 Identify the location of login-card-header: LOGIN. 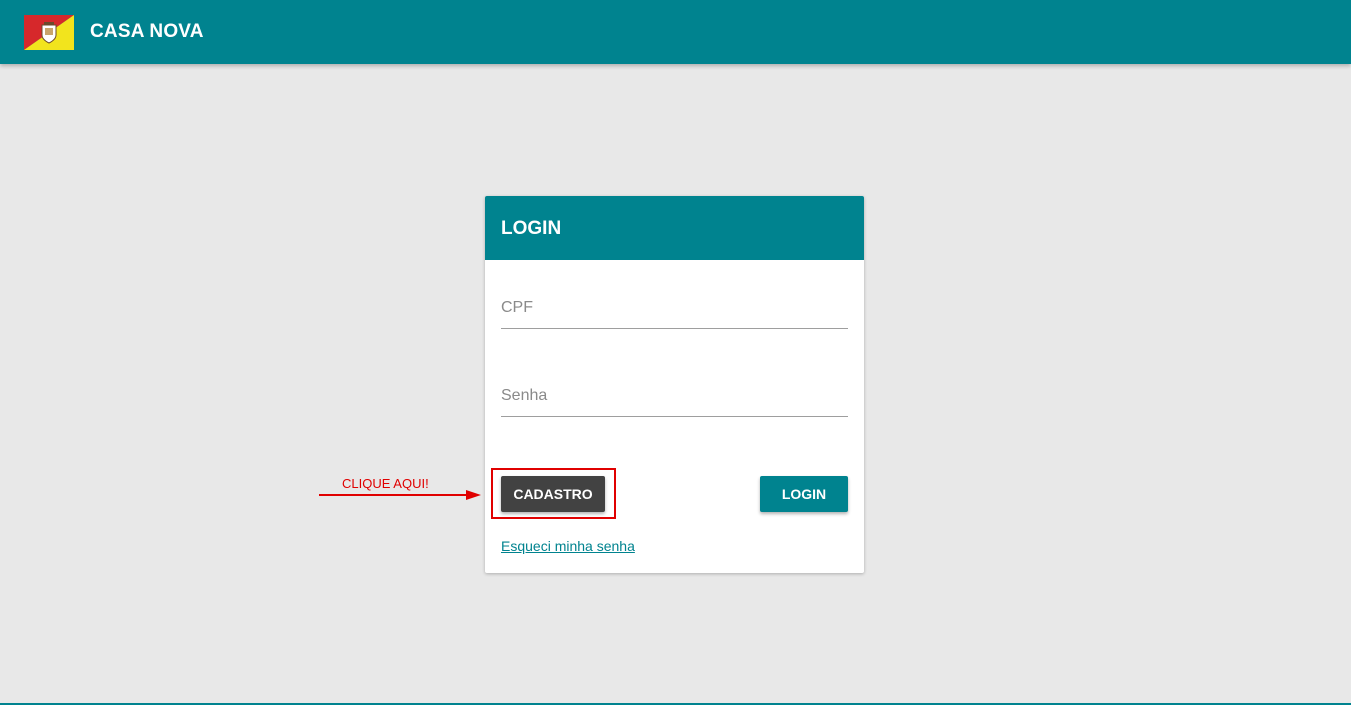
(674, 228).